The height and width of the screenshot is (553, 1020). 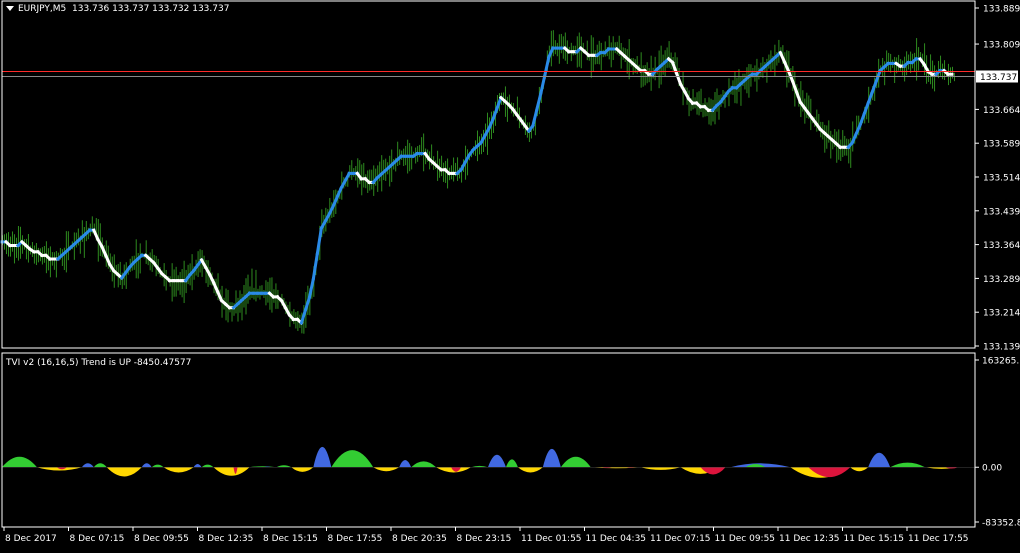 I want to click on y-tick-label: 133.664, so click(x=1001, y=111).